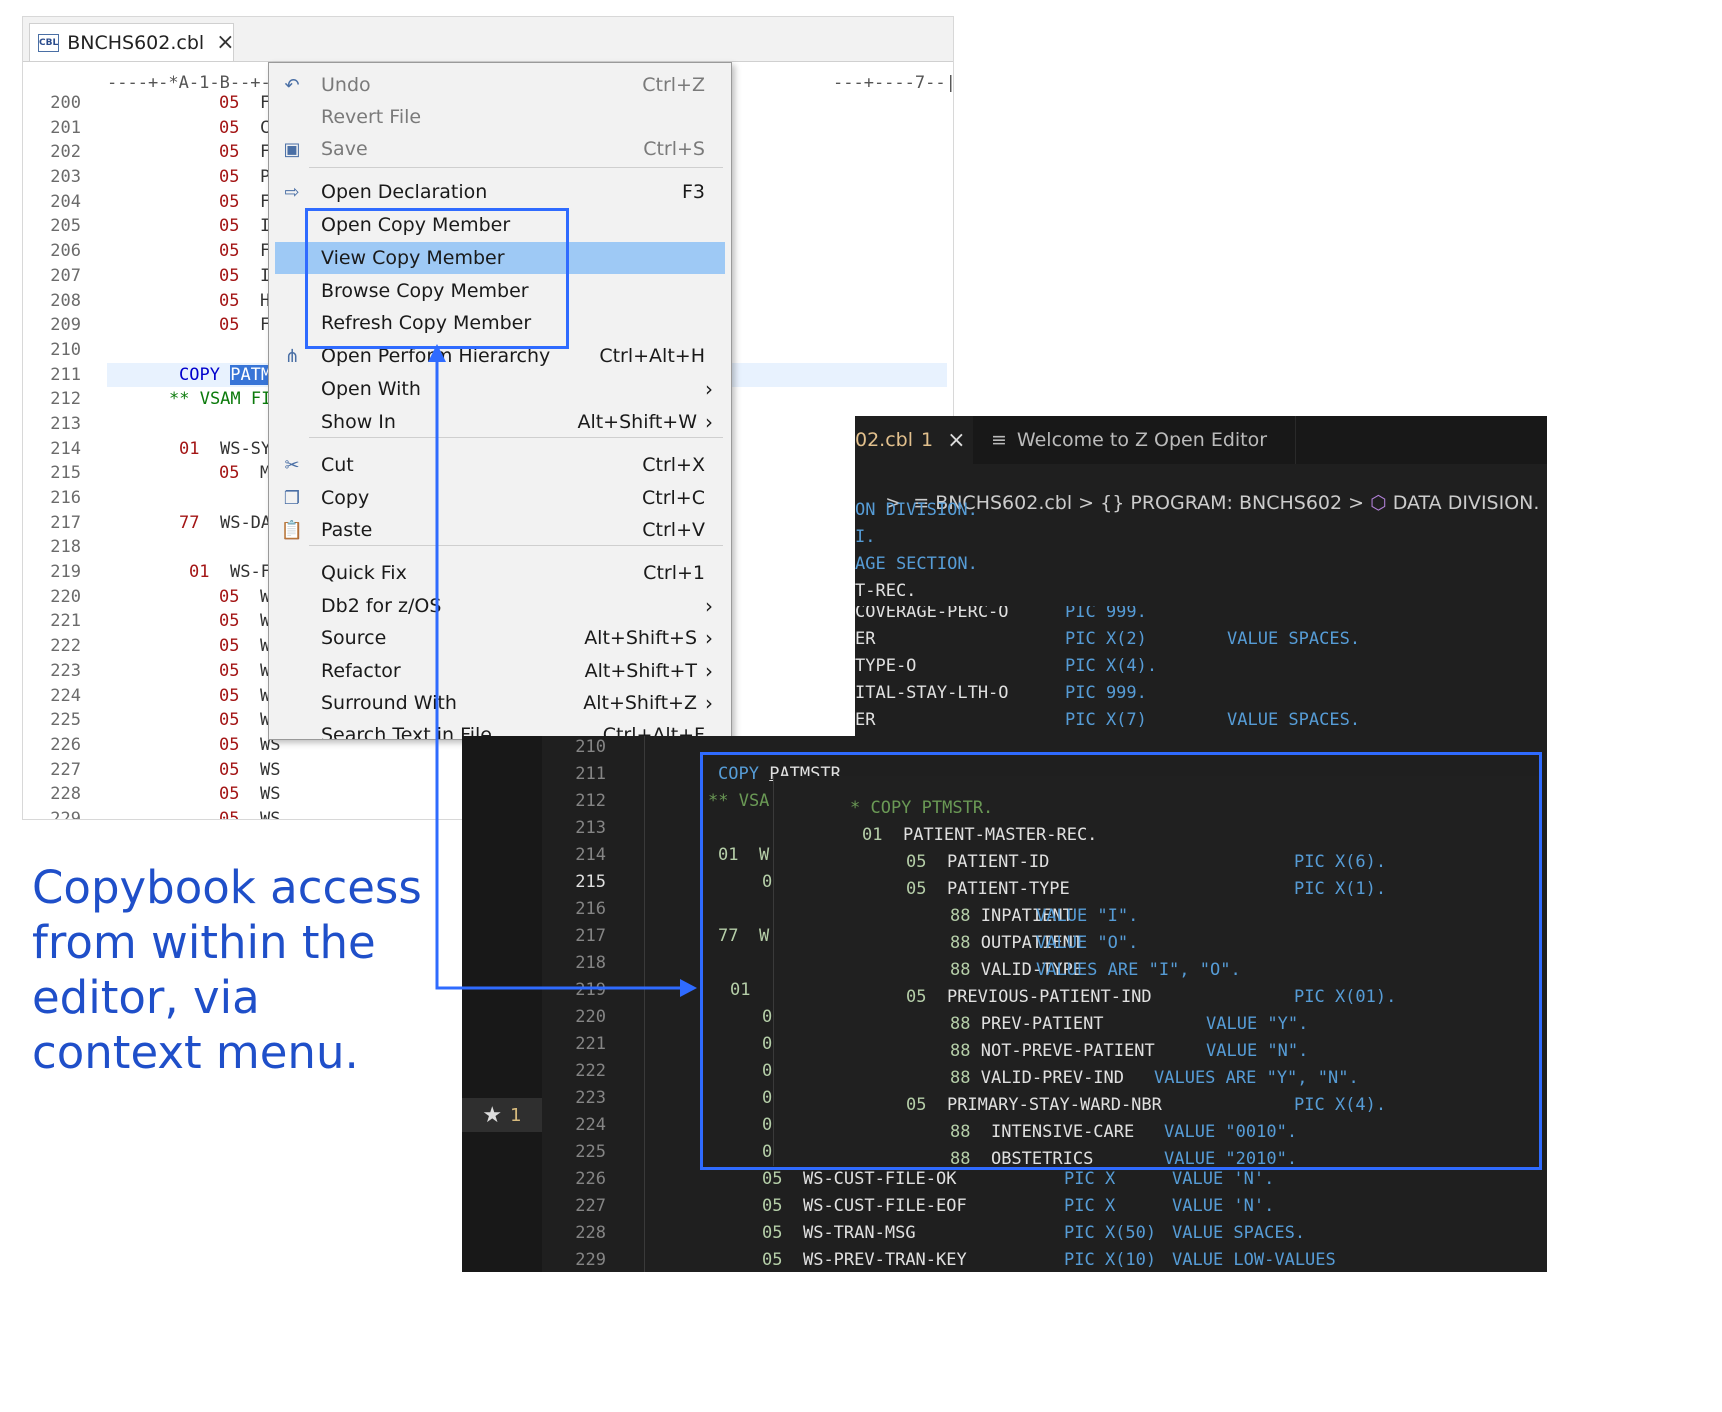 Image resolution: width=1722 pixels, height=1412 pixels. Describe the element at coordinates (688, 988) in the screenshot. I see `arrow-head-right` at that location.